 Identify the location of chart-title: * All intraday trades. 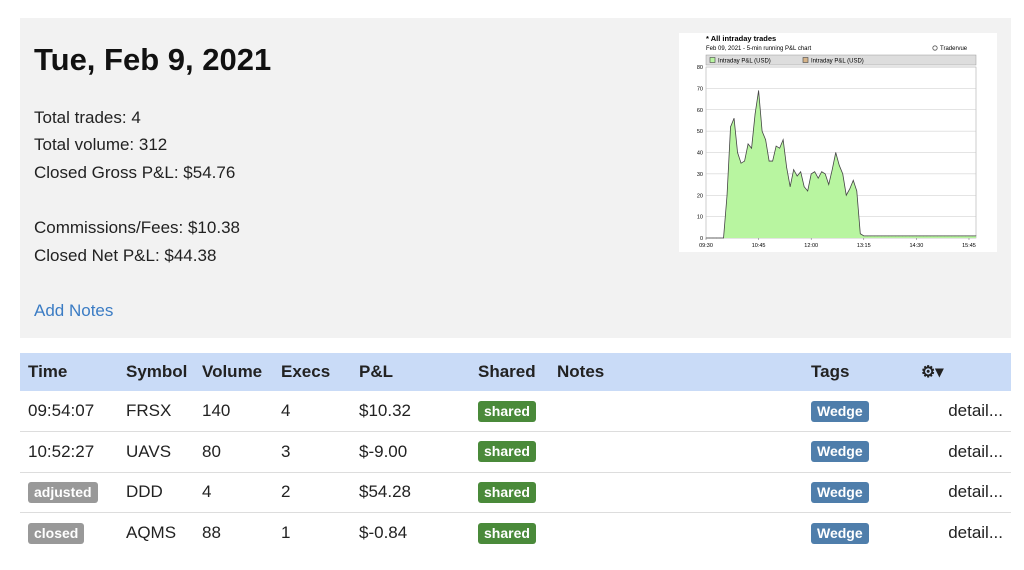
(741, 38).